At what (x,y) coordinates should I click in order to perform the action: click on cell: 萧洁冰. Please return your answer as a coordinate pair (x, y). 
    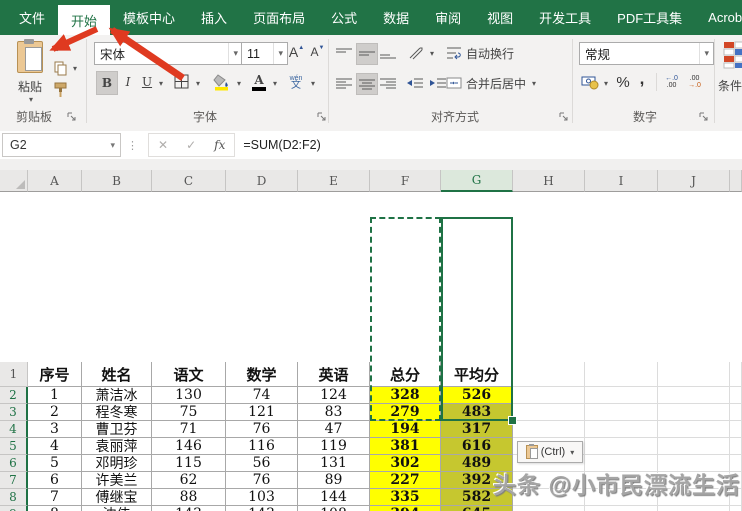
    Looking at the image, I should click on (117, 395).